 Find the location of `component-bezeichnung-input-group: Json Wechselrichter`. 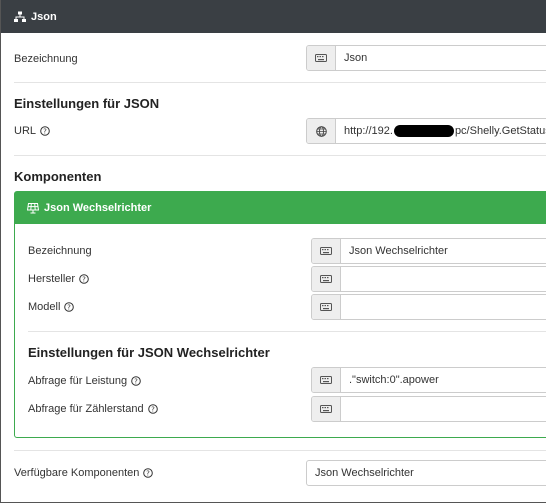

component-bezeichnung-input-group: Json Wechselrichter is located at coordinates (428, 251).